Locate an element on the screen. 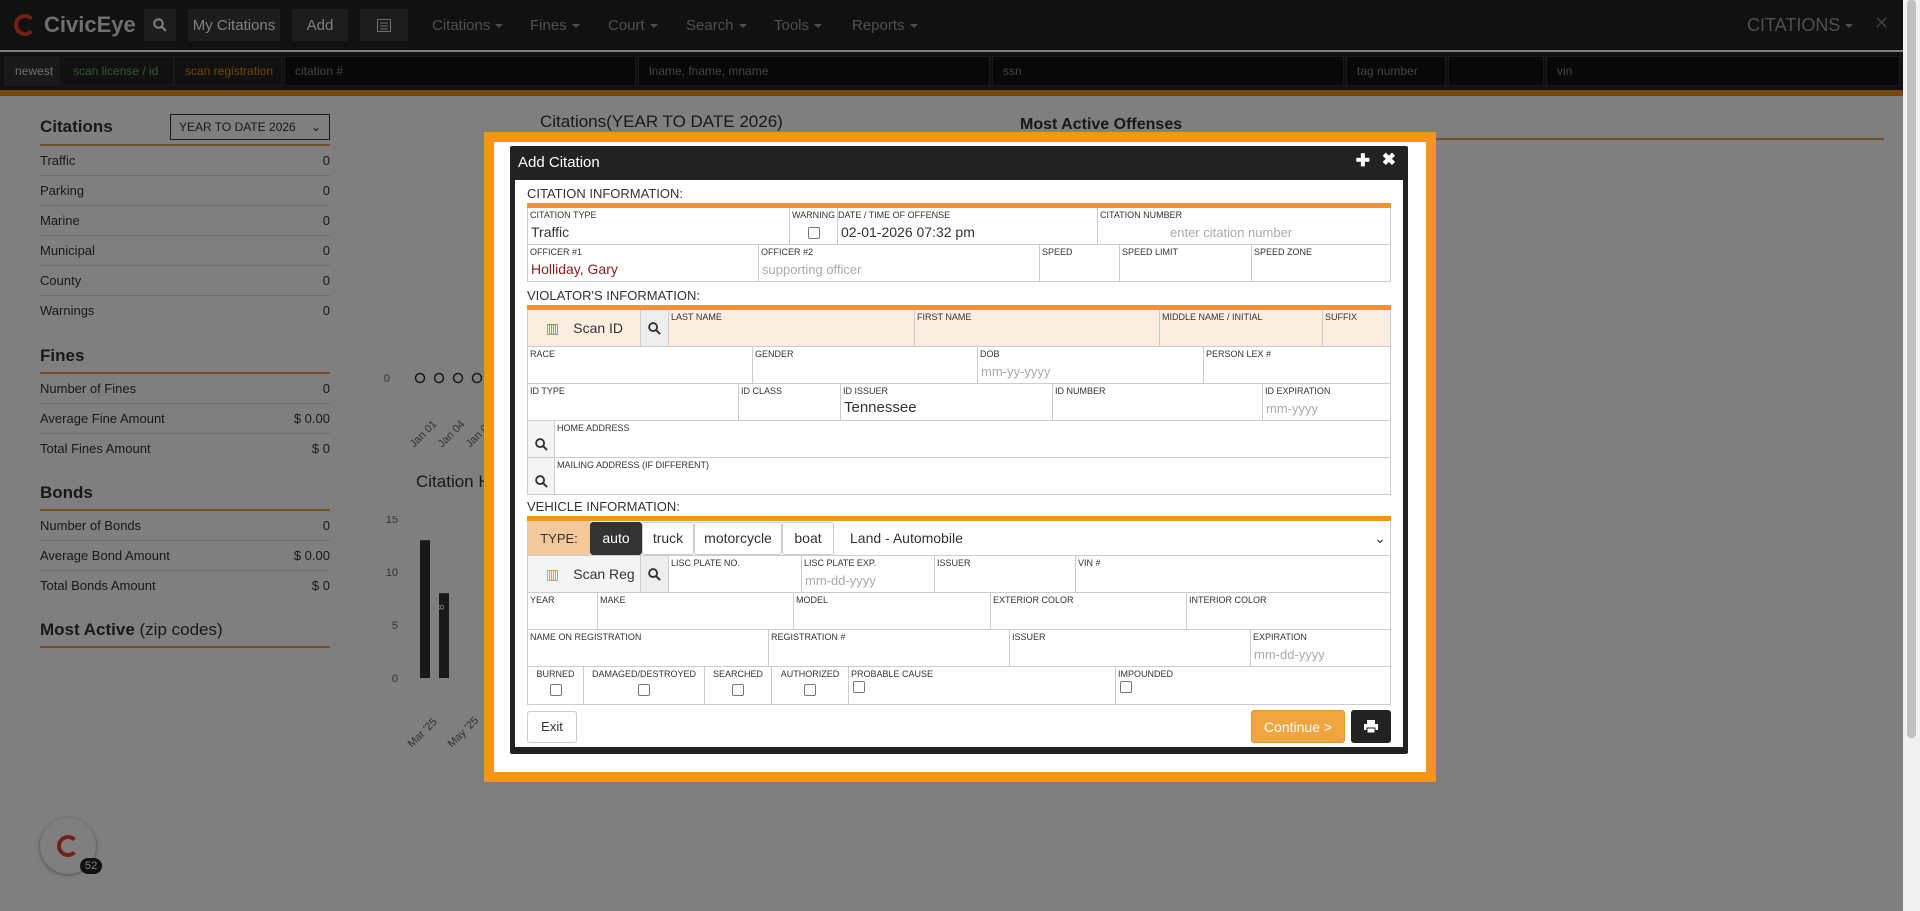  print-button is located at coordinates (1371, 726).